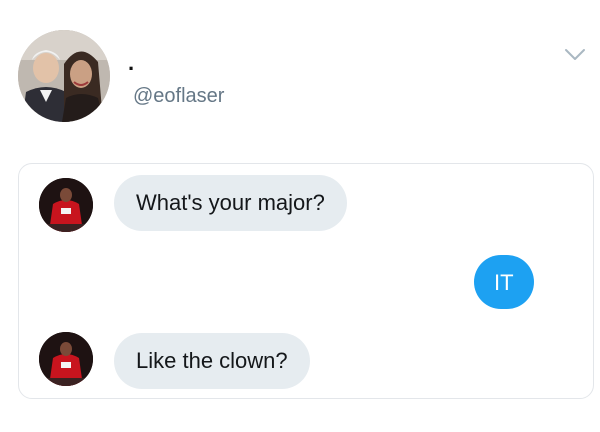  I want to click on incoming-message-bubble: What's your major?, so click(230, 203).